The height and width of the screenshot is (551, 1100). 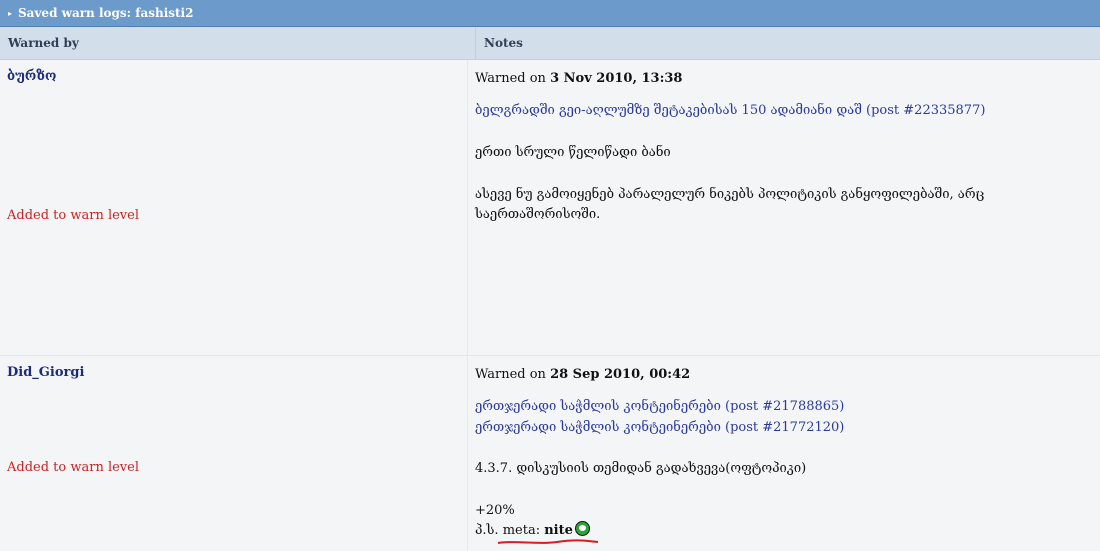 I want to click on warner-username: ბურზო, so click(x=237, y=76).